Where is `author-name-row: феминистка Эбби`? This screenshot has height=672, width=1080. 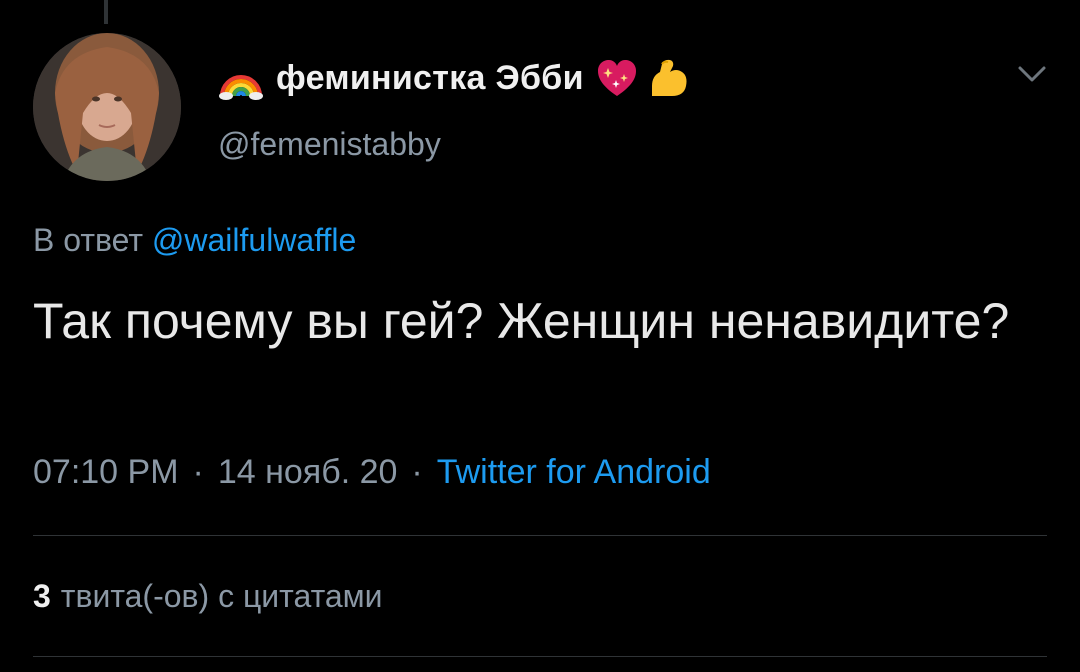
author-name-row: феминистка Эбби is located at coordinates (455, 78).